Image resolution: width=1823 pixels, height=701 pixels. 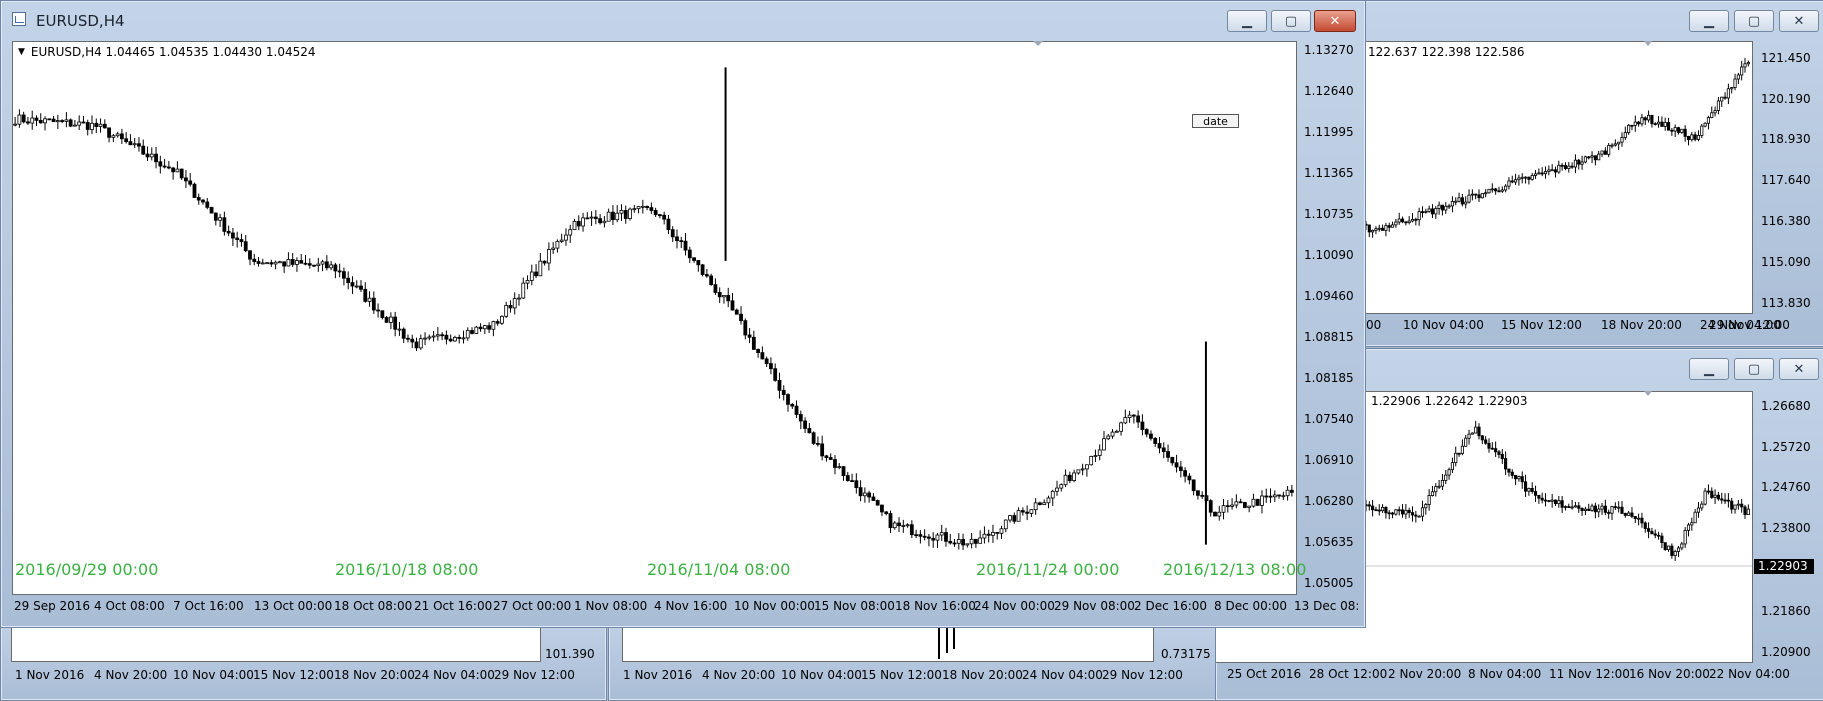 I want to click on time-tick: 25 Oct 2016, so click(x=1264, y=674).